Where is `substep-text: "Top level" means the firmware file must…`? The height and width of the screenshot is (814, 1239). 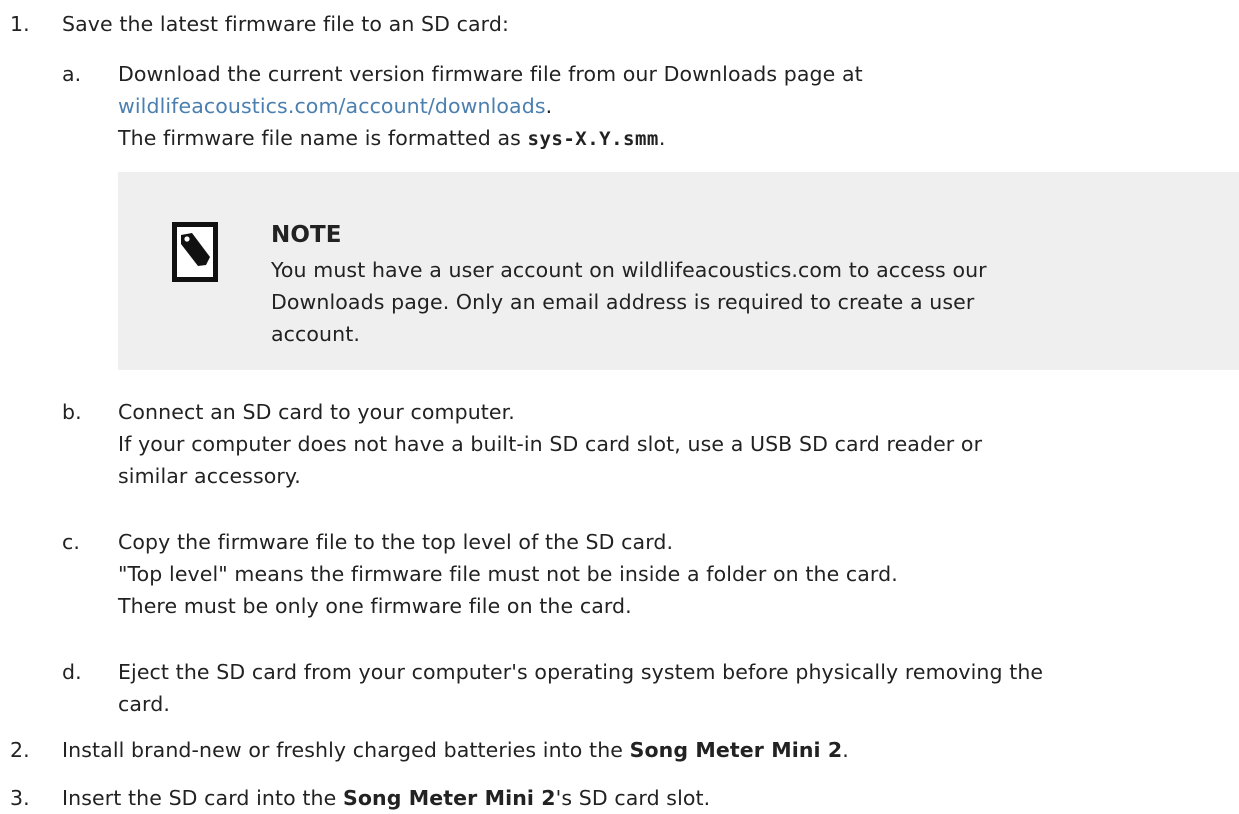 substep-text: "Top level" means the firmware file must… is located at coordinates (508, 574).